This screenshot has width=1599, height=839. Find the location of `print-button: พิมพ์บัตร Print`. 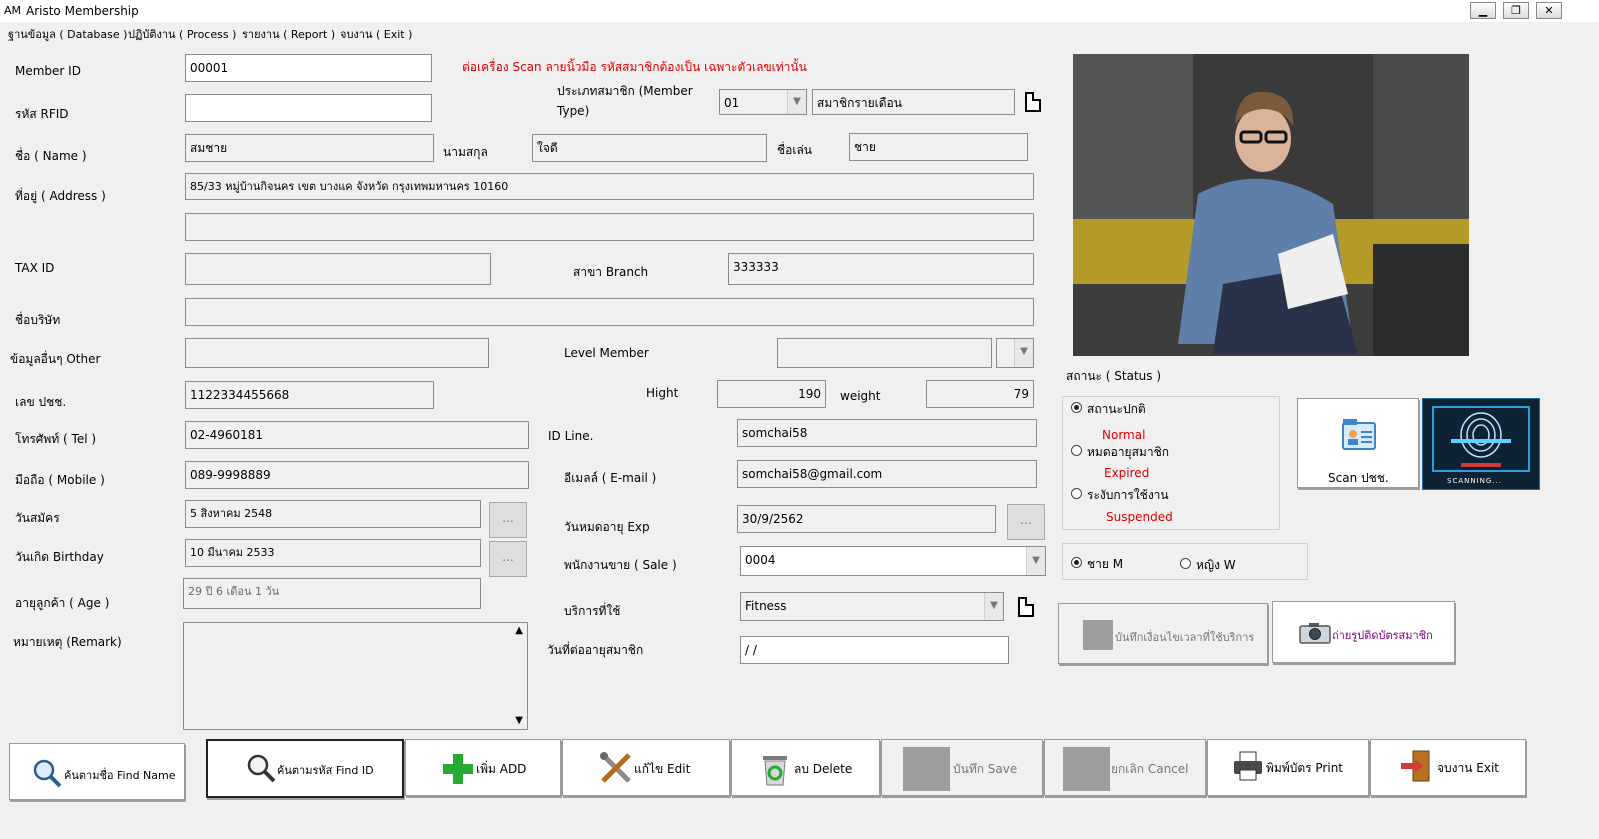

print-button: พิมพ์บัตร Print is located at coordinates (1288, 767).